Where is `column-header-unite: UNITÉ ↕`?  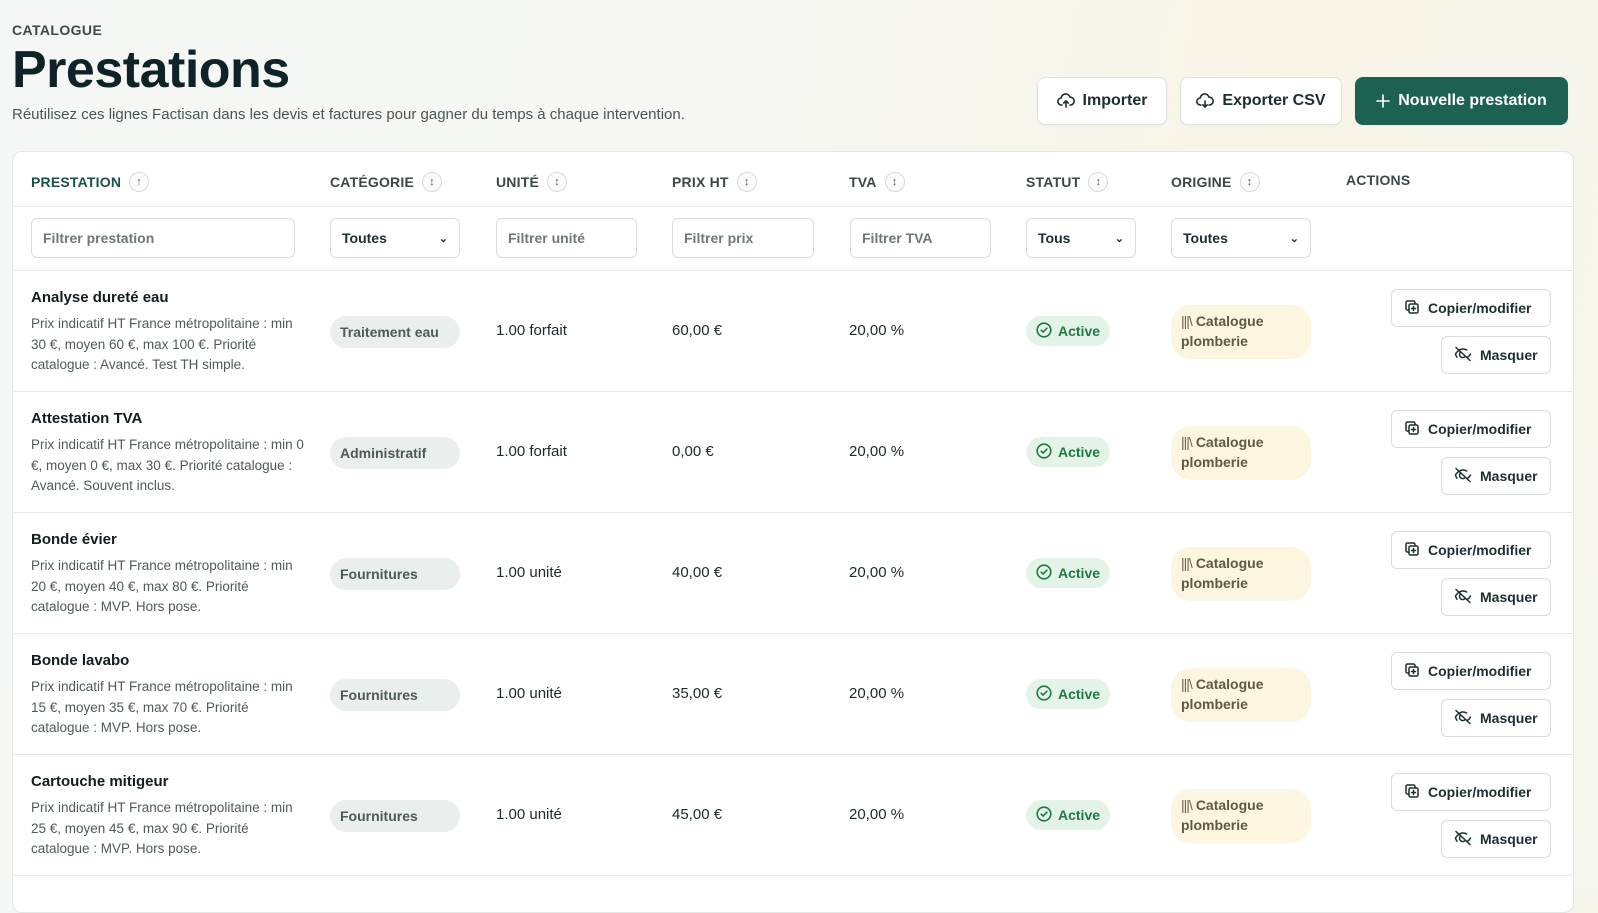 column-header-unite: UNITÉ ↕ is located at coordinates (531, 182).